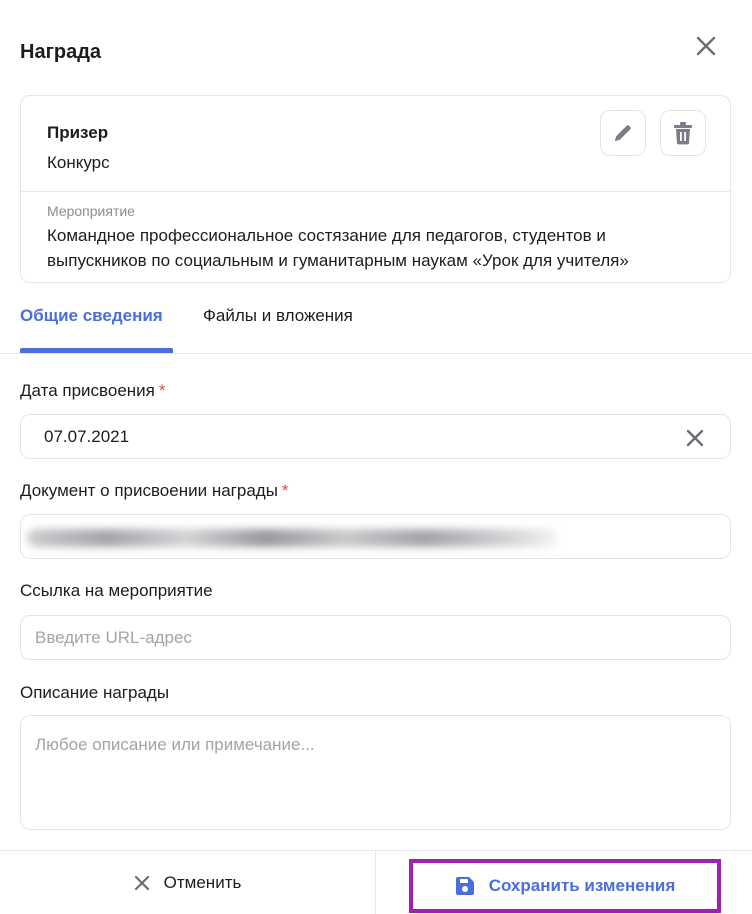 Image resolution: width=752 pixels, height=914 pixels. What do you see at coordinates (91, 316) in the screenshot?
I see `tab-general-info: Общие сведения` at bounding box center [91, 316].